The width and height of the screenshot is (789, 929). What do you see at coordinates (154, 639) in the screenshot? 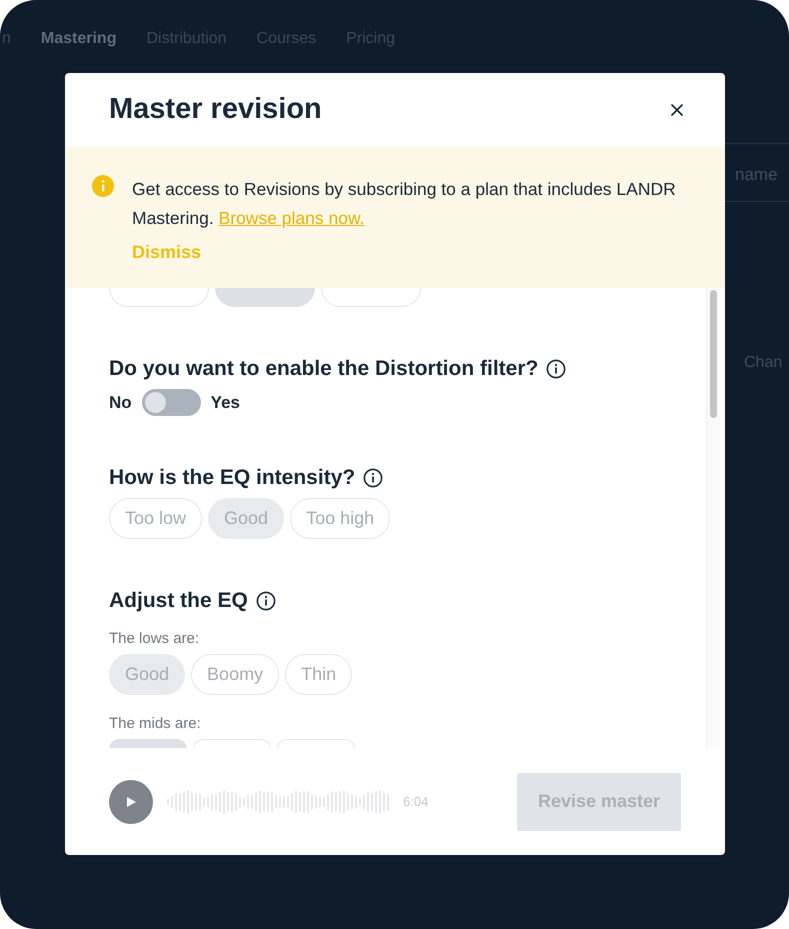
I see `group-label: The lows are:` at bounding box center [154, 639].